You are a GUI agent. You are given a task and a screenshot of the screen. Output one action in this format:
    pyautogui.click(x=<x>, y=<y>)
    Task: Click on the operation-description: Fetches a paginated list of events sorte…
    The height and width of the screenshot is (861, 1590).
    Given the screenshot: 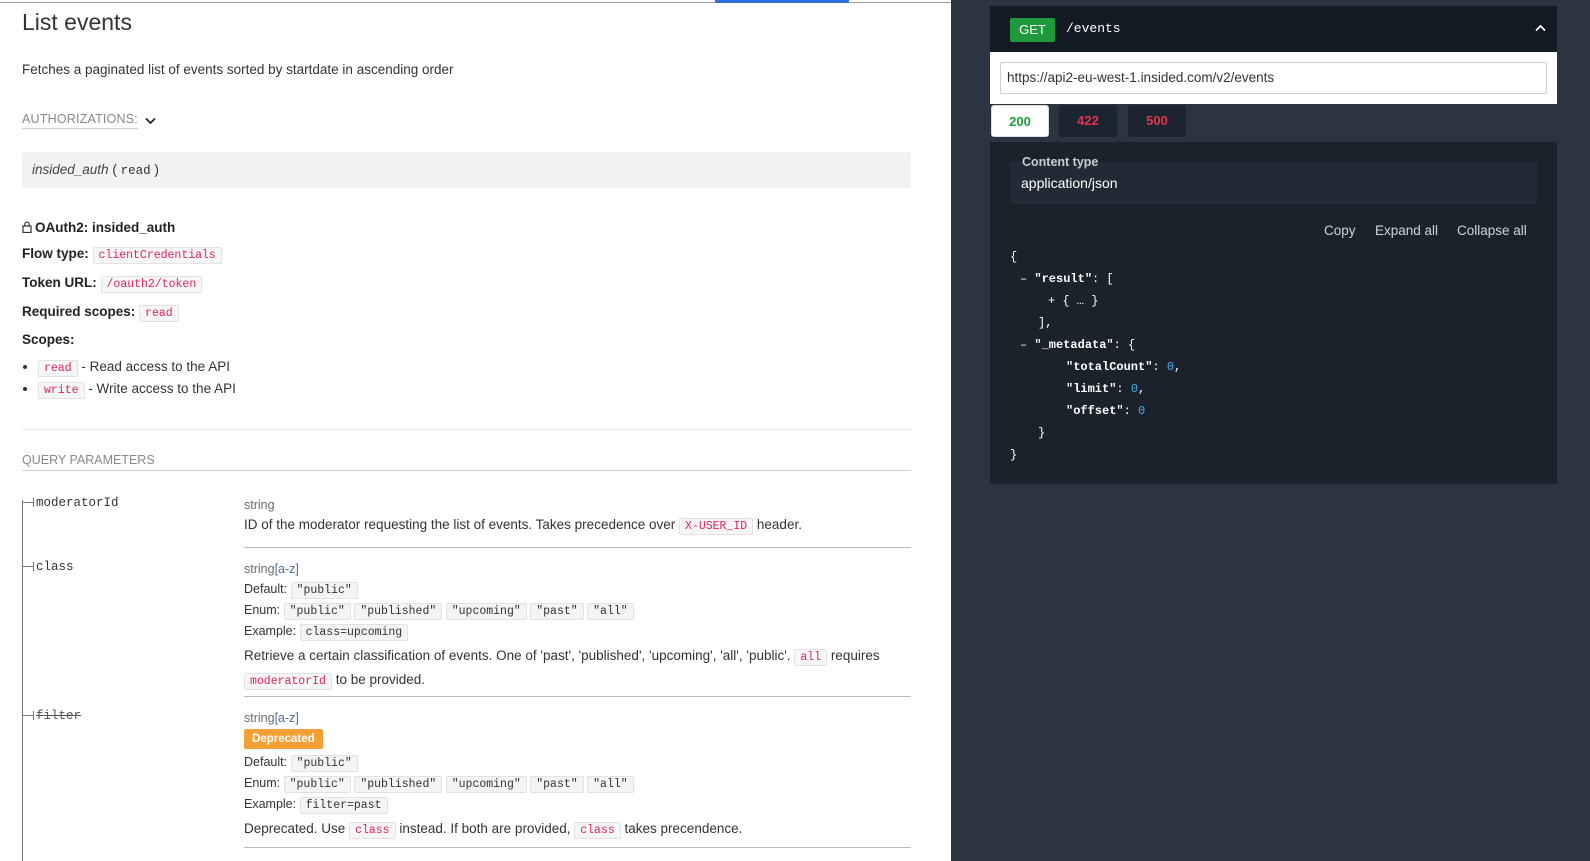 What is the action you would take?
    pyautogui.click(x=238, y=69)
    